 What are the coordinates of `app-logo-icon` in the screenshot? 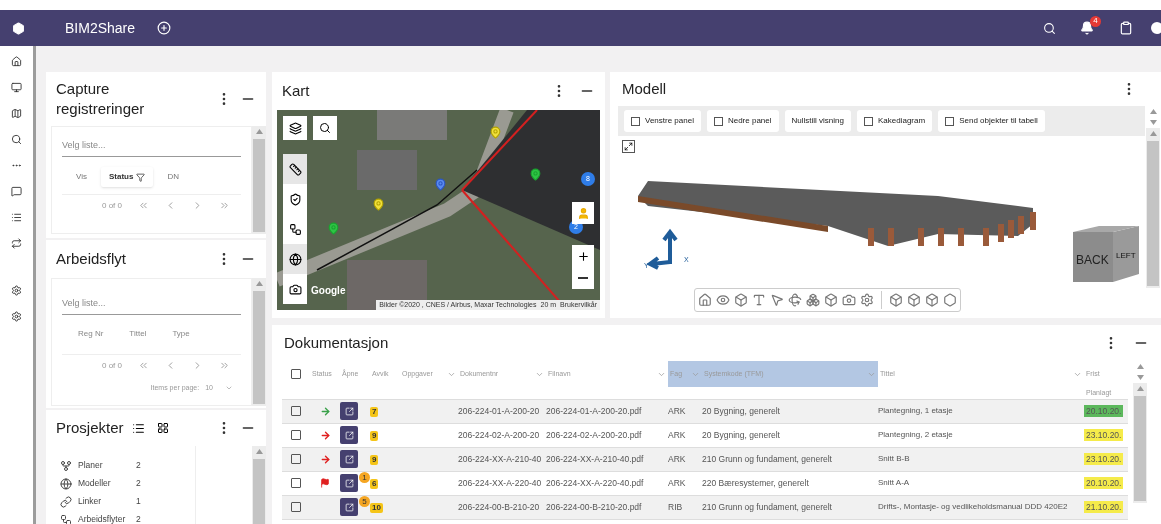 It's located at (18, 28).